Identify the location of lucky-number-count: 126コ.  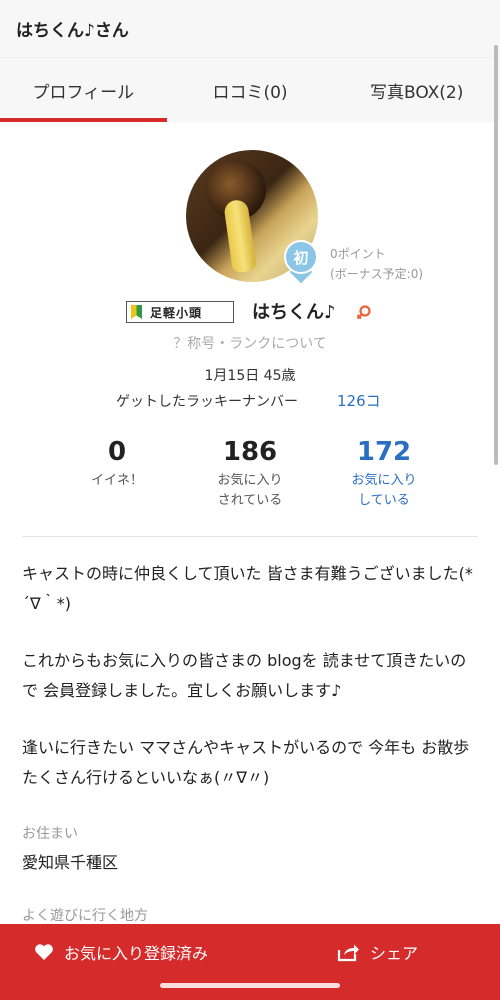
(359, 400).